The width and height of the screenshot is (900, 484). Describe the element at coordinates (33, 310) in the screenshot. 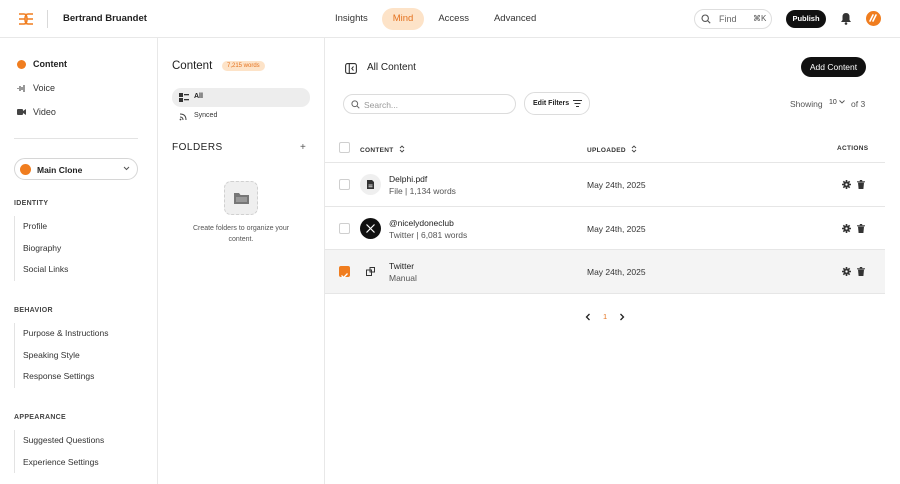

I see `behavior-section-title: BEHAVIOR` at that location.